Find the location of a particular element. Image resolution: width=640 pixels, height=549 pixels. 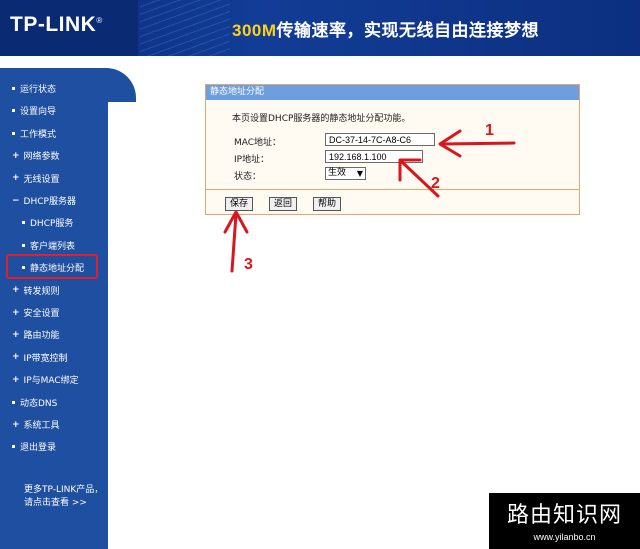

sidebar-item-10: + 安全设置 is located at coordinates (36, 313).